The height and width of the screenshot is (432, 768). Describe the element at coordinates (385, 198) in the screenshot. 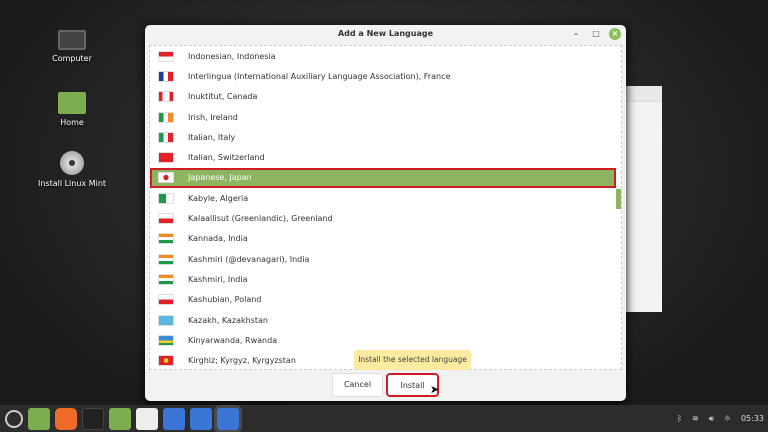

I see `language-row: Kabyle, Algeria` at that location.